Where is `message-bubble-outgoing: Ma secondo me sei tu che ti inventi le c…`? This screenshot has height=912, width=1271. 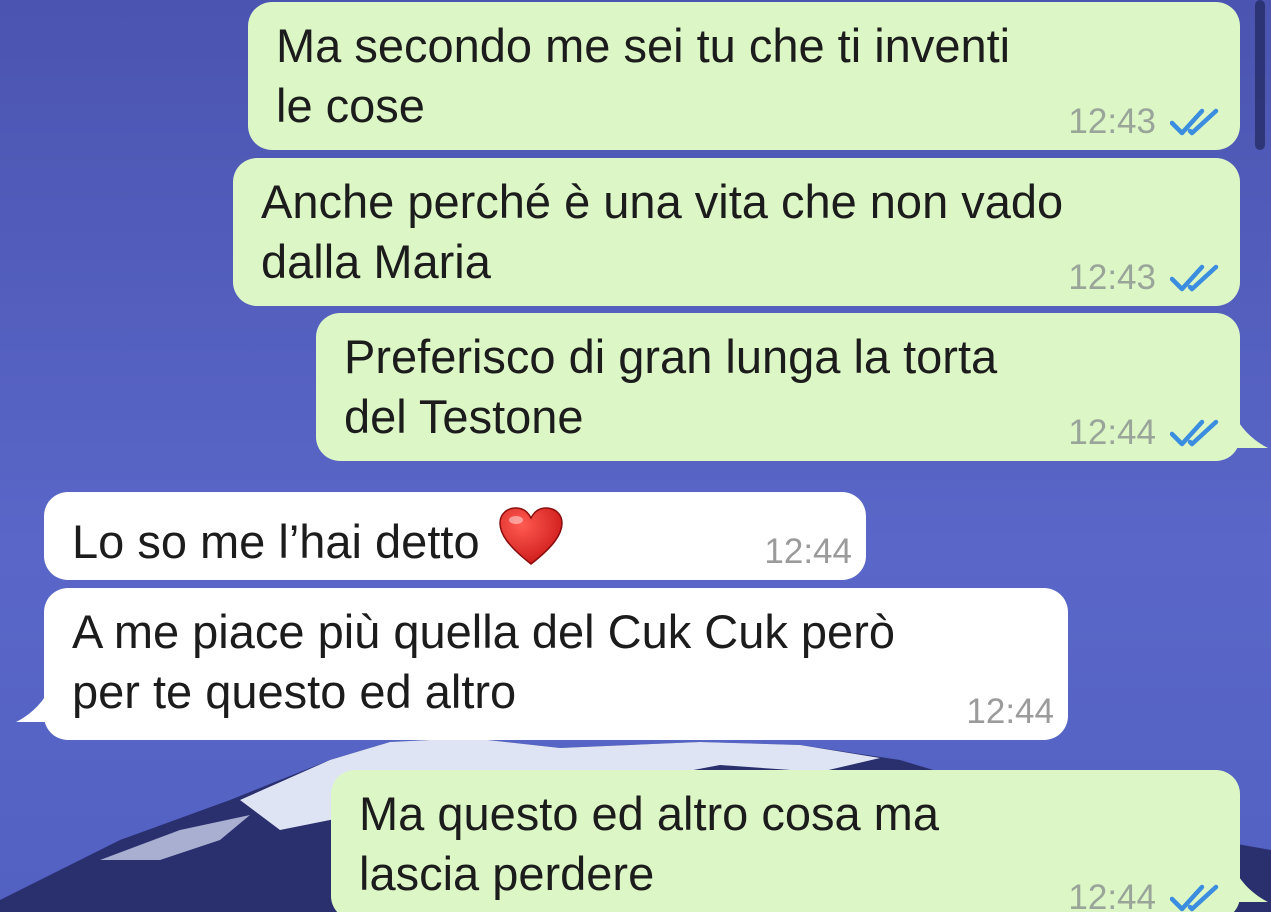
message-bubble-outgoing: Ma secondo me sei tu che ti inventi le c… is located at coordinates (744, 76).